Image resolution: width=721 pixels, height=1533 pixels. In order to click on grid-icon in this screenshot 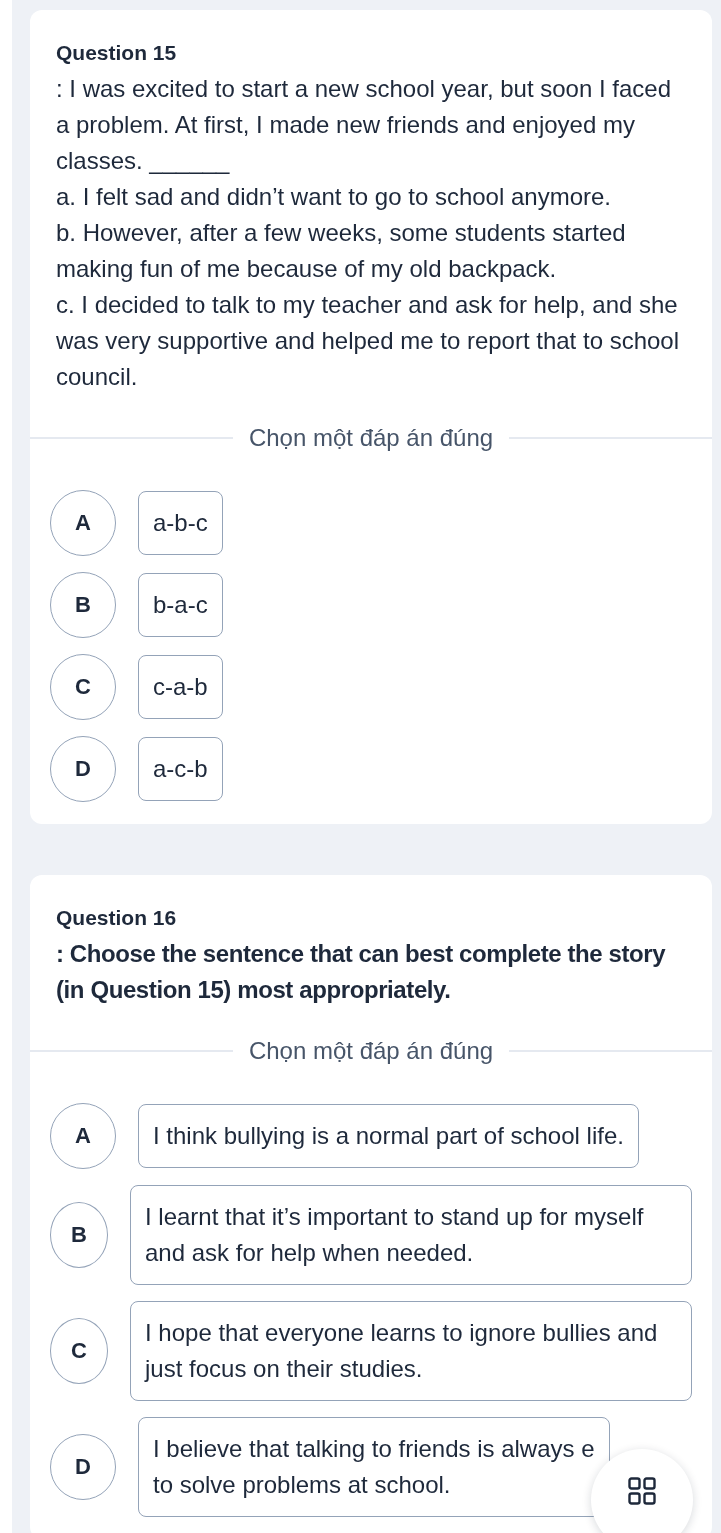, I will do `click(642, 1491)`.